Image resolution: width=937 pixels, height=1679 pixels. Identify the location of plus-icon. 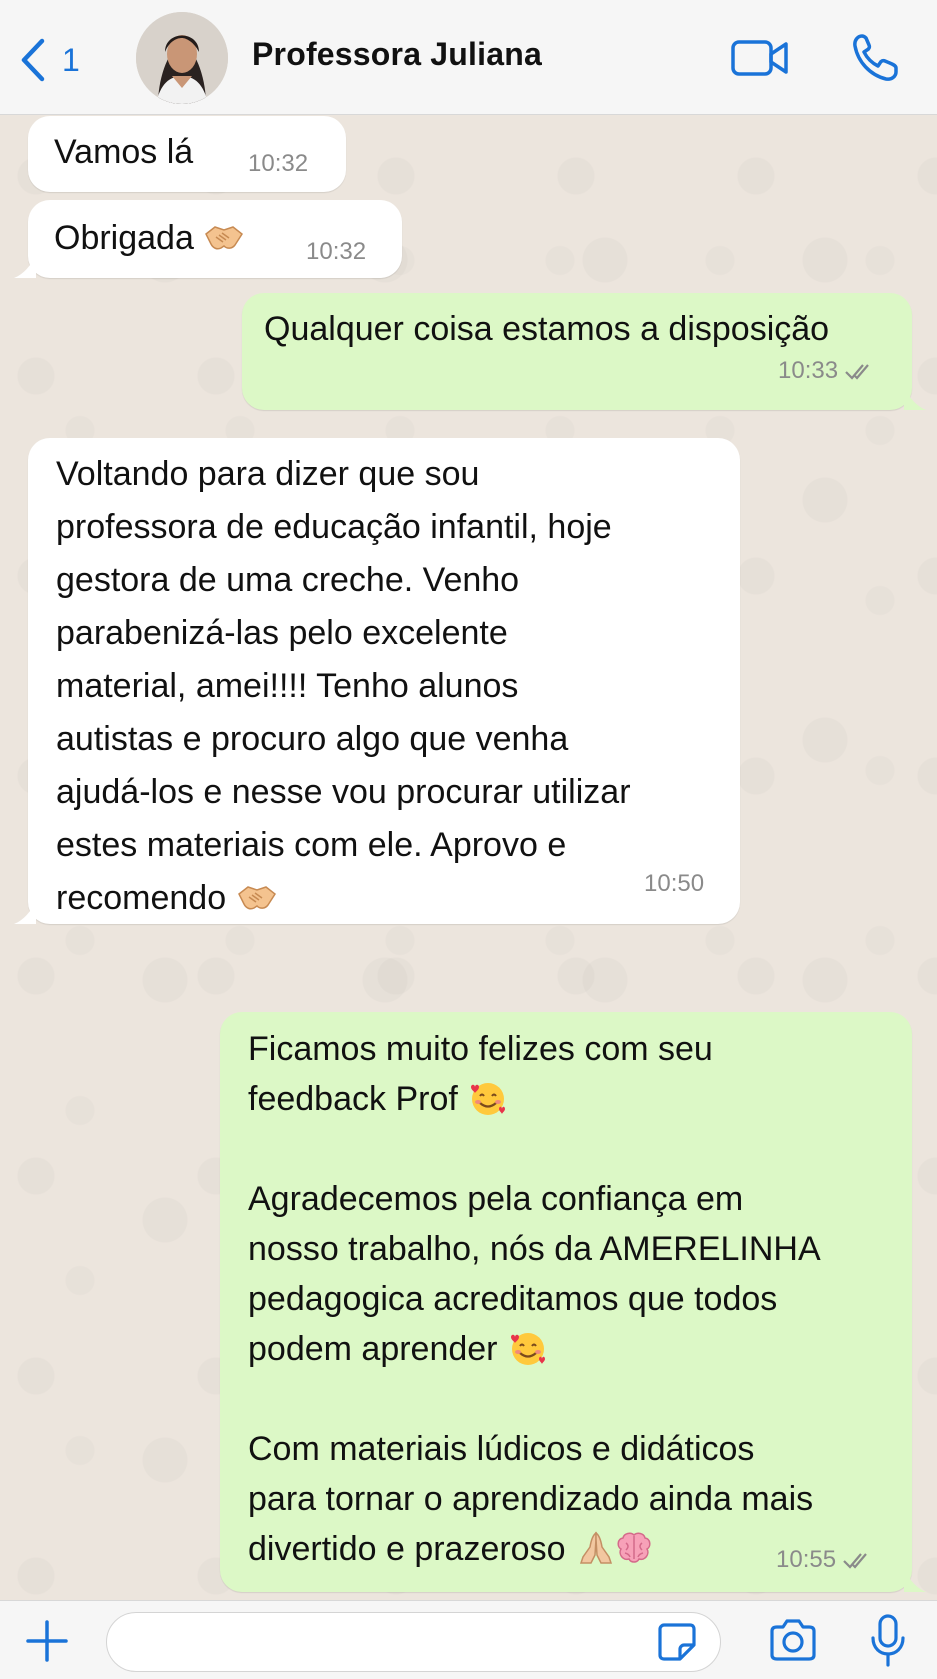
(47, 1641).